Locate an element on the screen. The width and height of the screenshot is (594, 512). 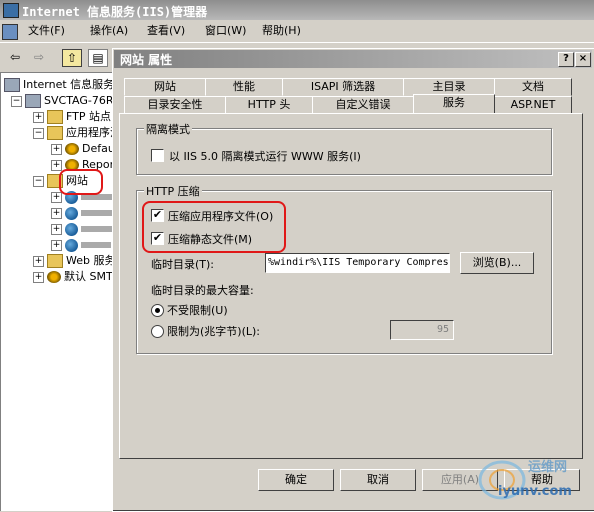
http-compression-legend: HTTP 压缩 is located at coordinates (173, 191).